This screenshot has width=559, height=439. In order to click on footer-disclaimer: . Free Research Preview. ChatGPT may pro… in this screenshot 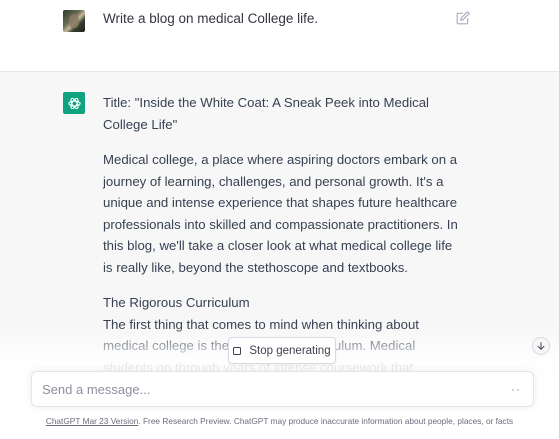, I will do `click(326, 421)`.